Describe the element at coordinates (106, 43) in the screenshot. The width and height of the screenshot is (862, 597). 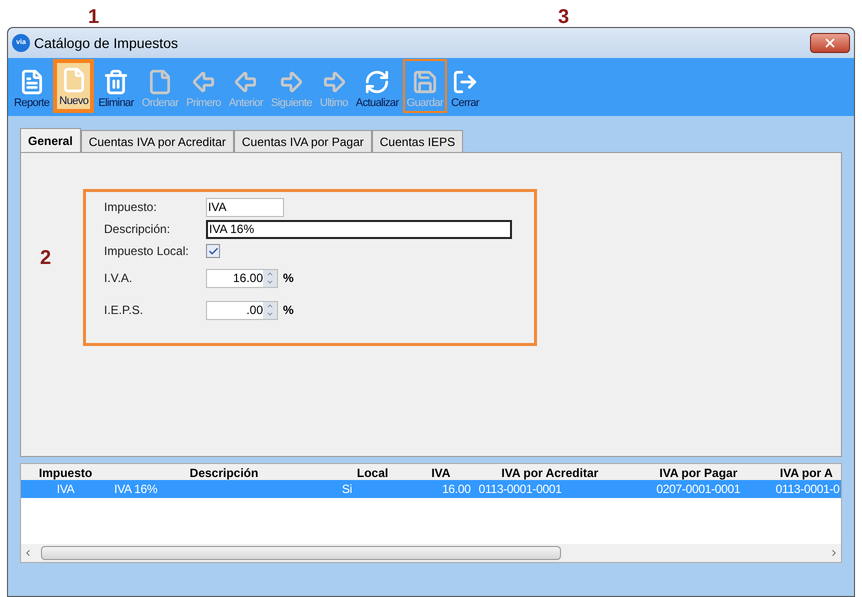
I see `window-title: Catálogo de Impuestos` at that location.